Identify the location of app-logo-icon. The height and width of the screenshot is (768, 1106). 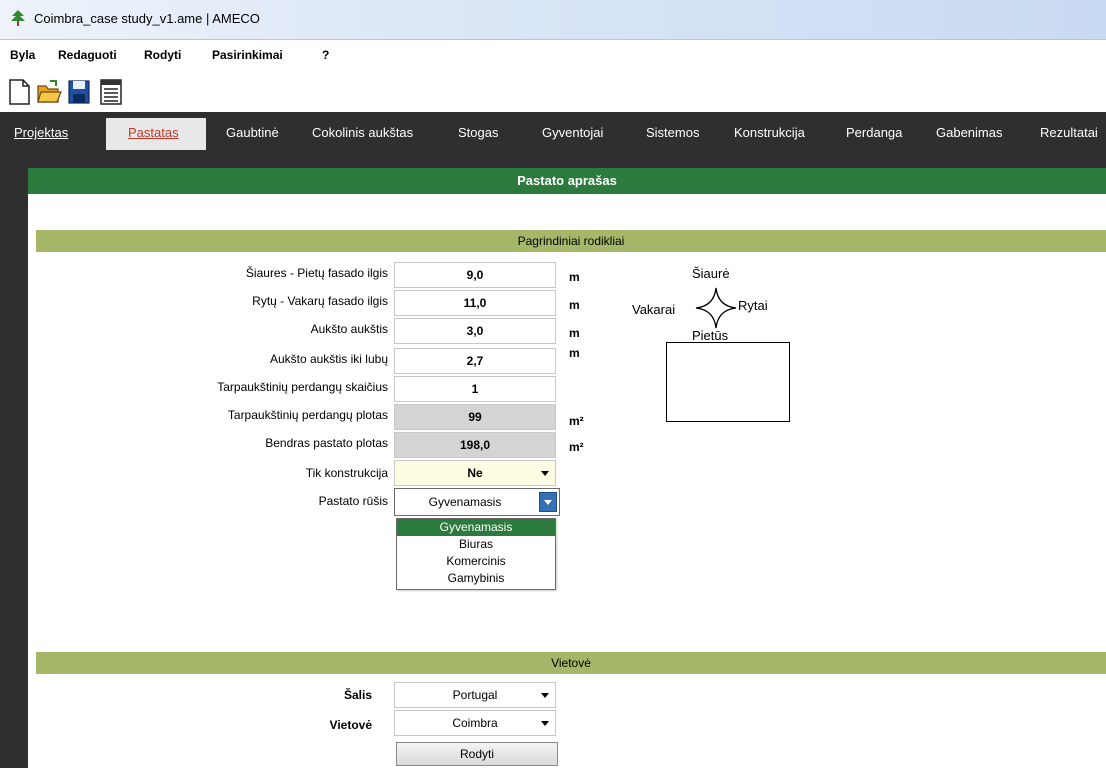
(18, 18).